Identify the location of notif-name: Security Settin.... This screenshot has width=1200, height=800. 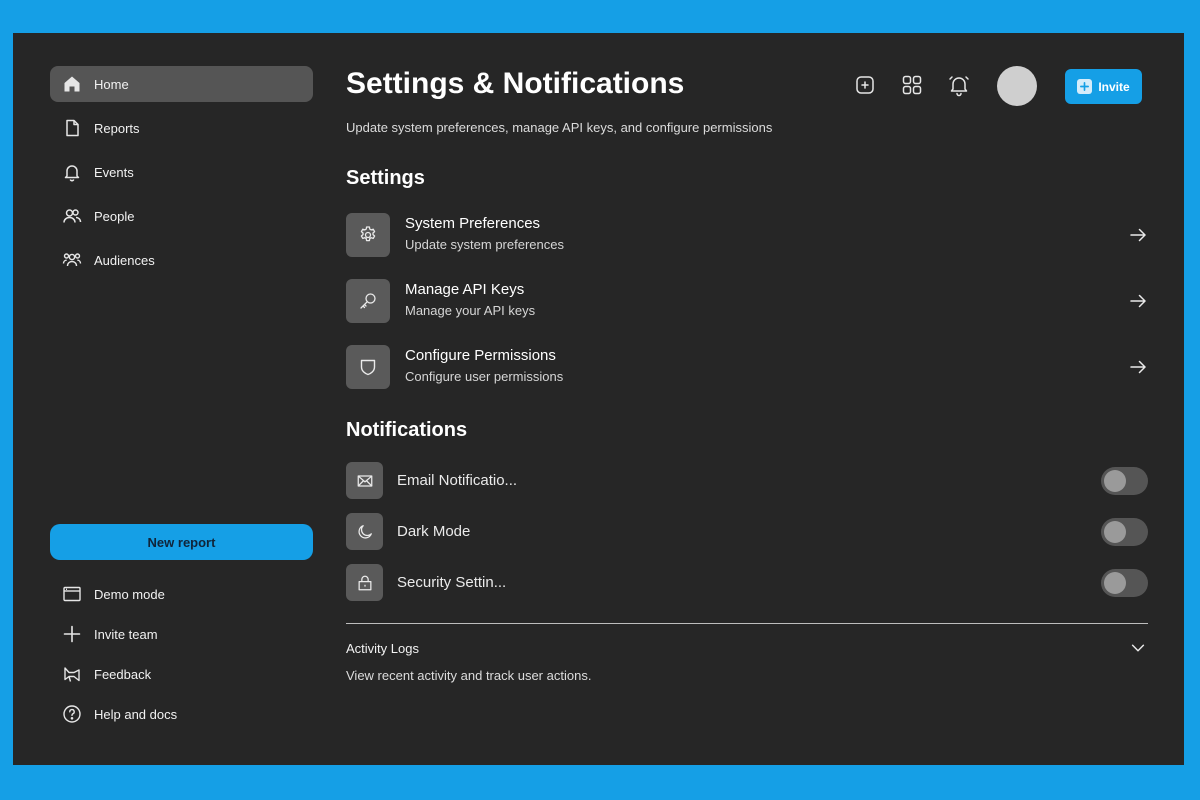
(452, 582).